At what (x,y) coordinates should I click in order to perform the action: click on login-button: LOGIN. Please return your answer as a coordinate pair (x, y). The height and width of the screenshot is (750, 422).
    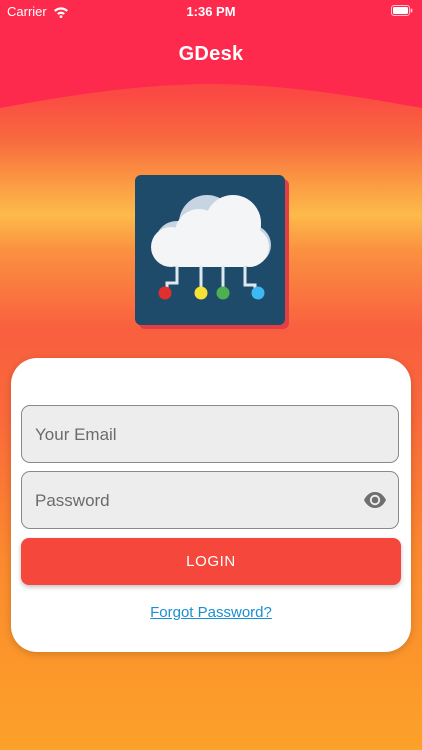
    Looking at the image, I should click on (211, 561).